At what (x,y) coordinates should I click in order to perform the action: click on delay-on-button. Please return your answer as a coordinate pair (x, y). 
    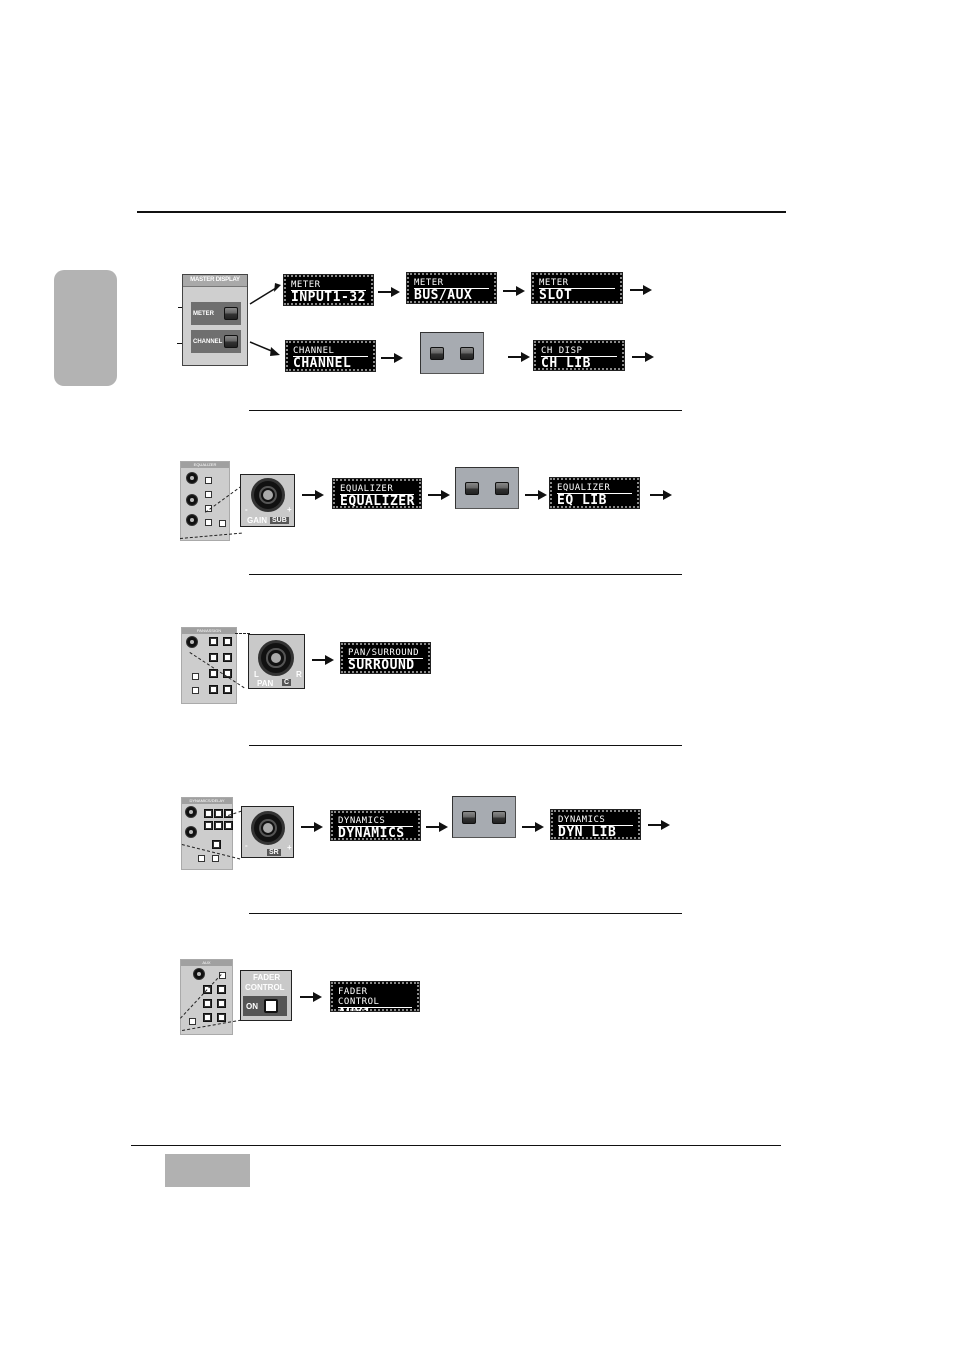
    Looking at the image, I should click on (215, 858).